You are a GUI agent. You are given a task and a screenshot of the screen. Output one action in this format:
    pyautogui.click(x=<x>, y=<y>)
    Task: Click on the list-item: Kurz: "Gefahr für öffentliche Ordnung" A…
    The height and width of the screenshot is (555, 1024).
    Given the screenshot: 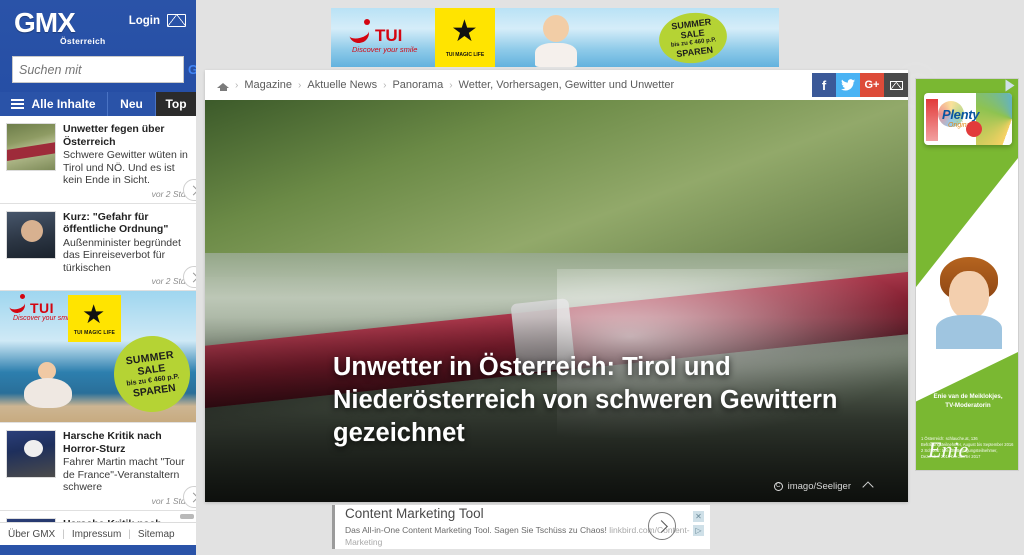 What is the action you would take?
    pyautogui.click(x=98, y=247)
    